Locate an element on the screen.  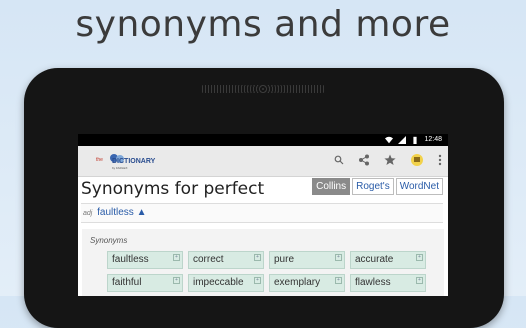
status-bar: 12:48 is located at coordinates (263, 140).